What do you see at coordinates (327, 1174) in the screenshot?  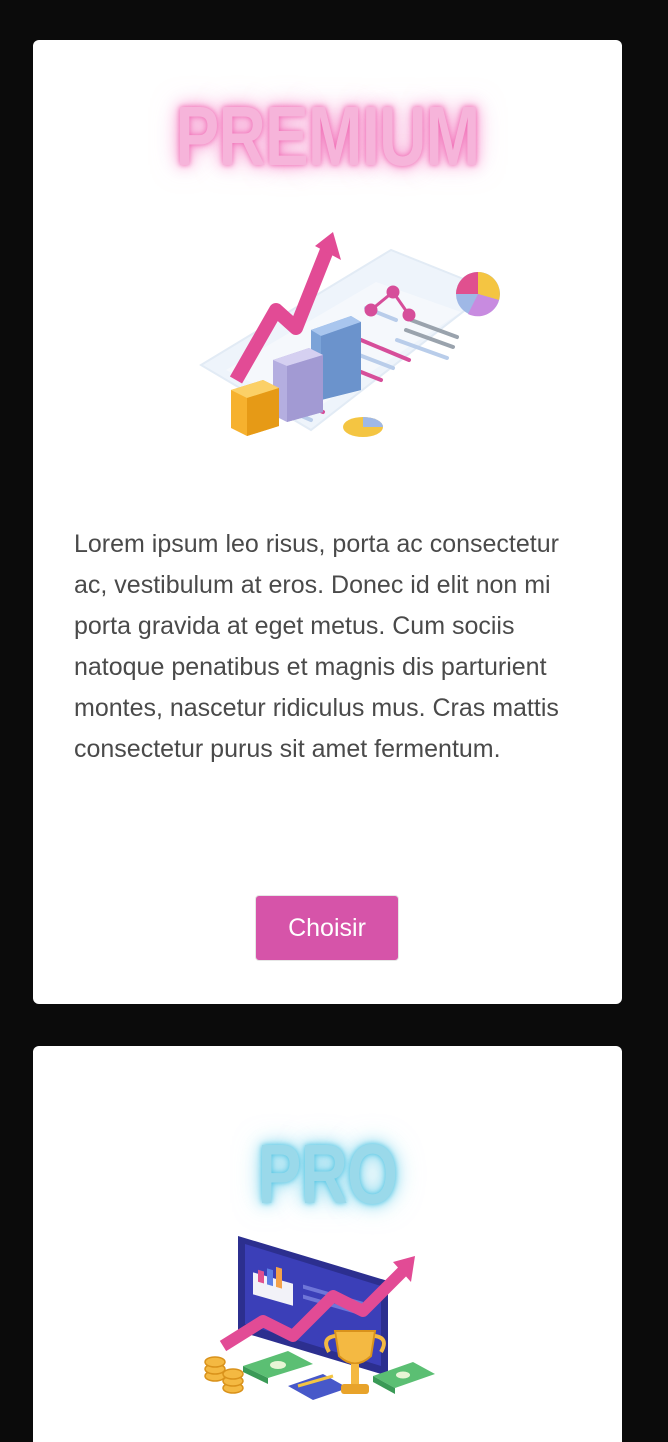 I see `plan-title: PRO` at bounding box center [327, 1174].